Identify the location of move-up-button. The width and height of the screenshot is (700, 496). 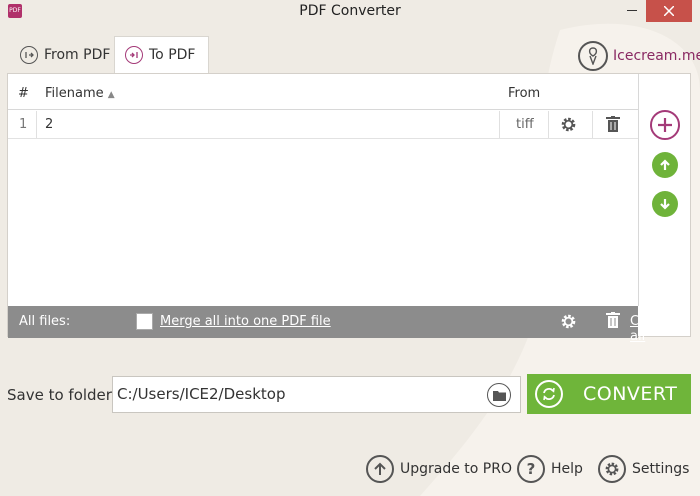
(665, 165).